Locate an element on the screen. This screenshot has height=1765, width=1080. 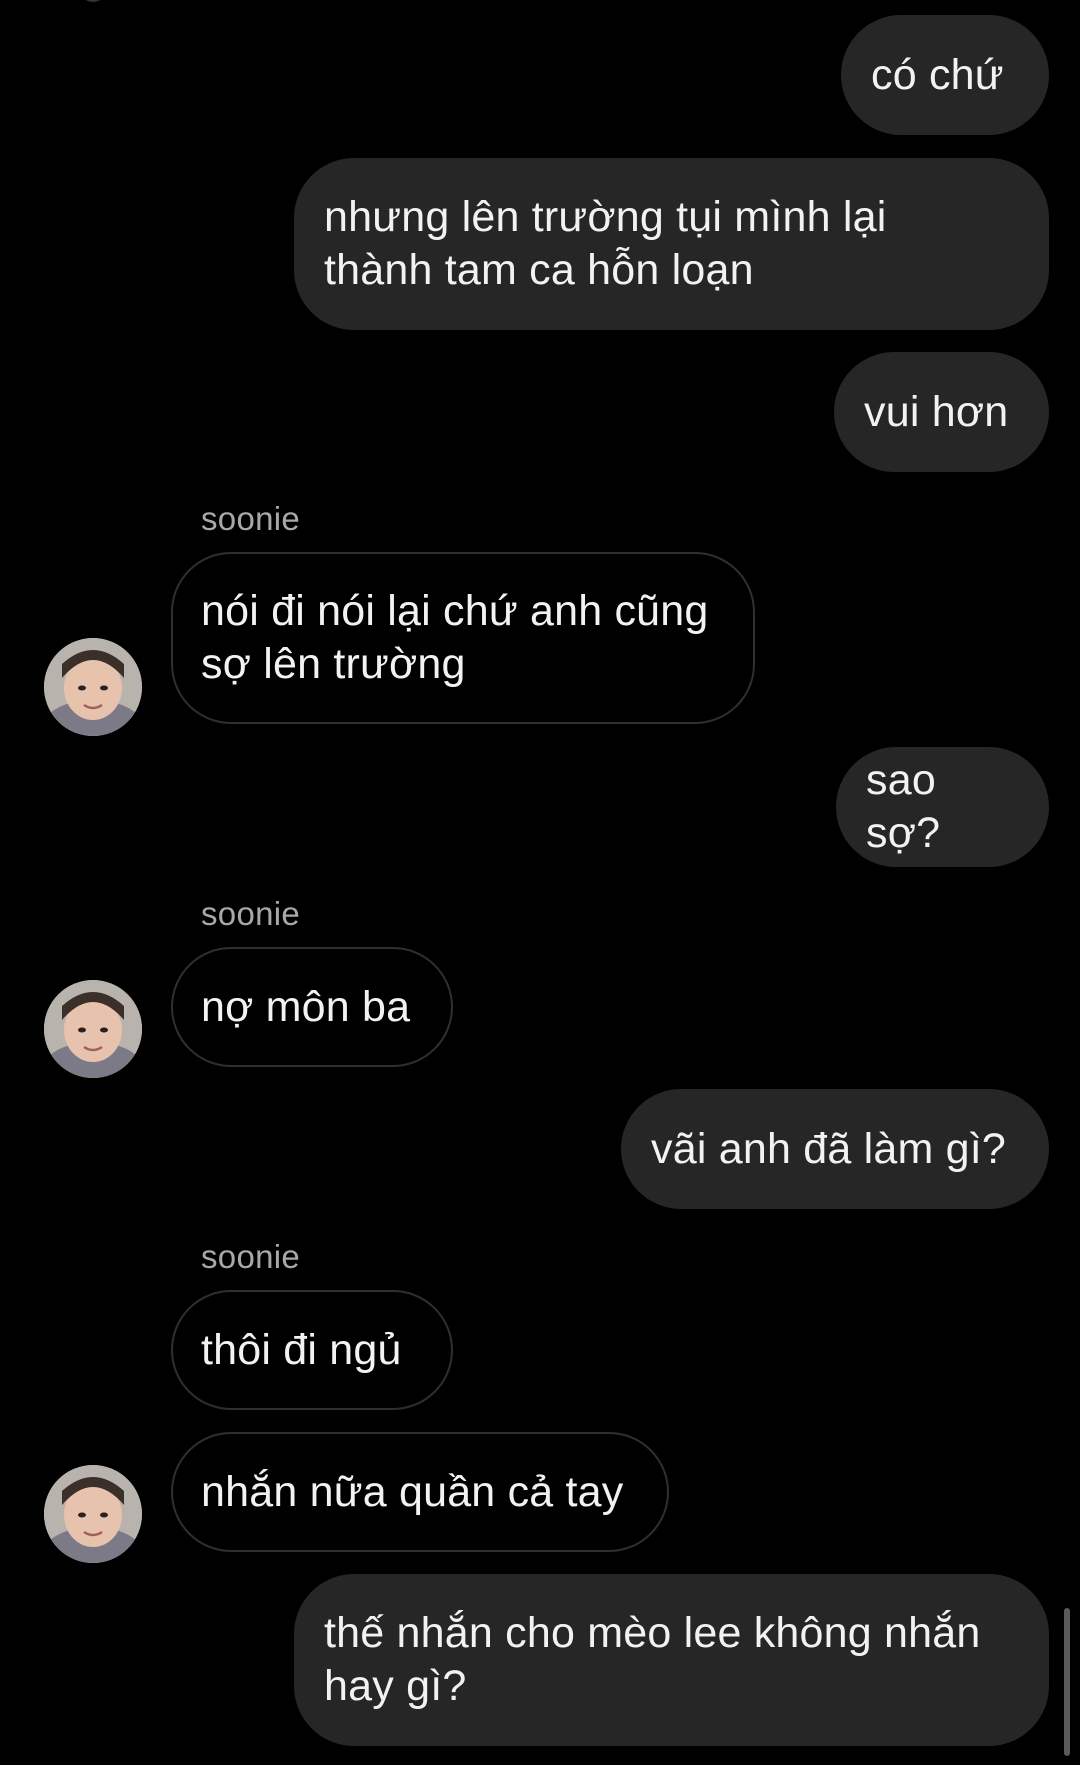
message-text: thôi đi ngủ is located at coordinates (301, 1349).